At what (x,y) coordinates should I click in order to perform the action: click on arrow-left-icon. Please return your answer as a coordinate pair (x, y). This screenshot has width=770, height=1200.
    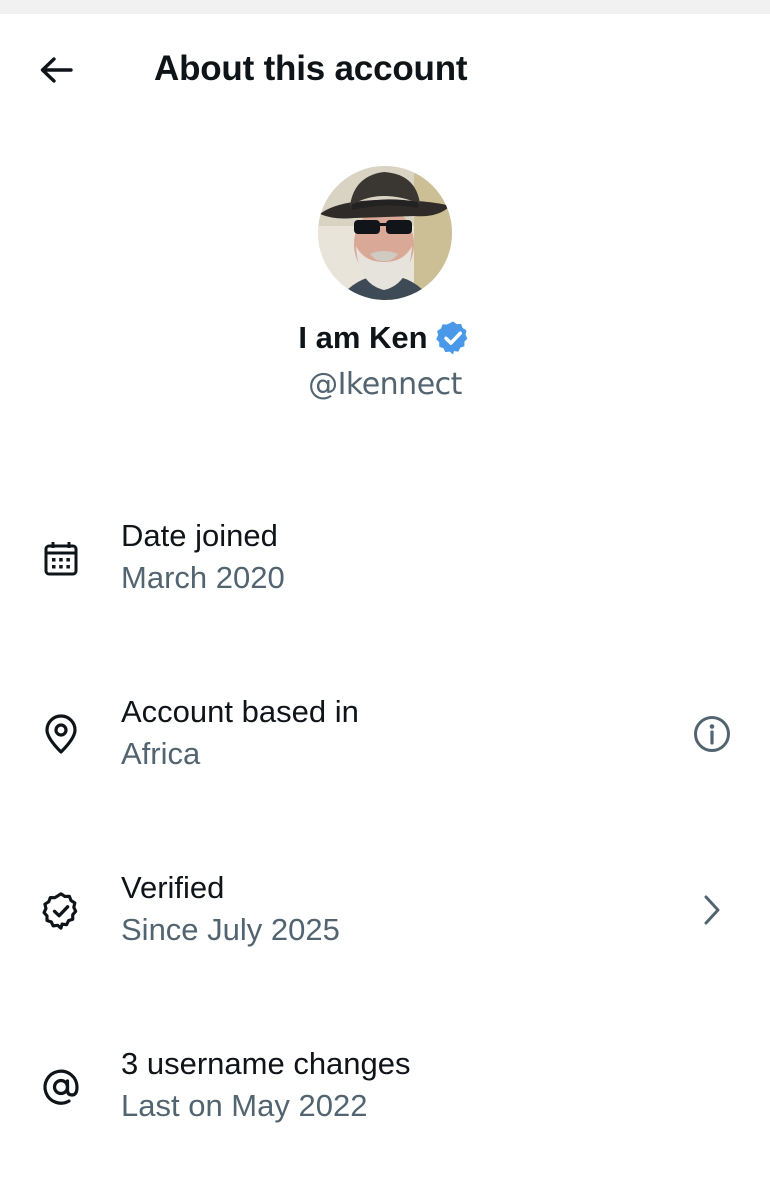
    Looking at the image, I should click on (56, 70).